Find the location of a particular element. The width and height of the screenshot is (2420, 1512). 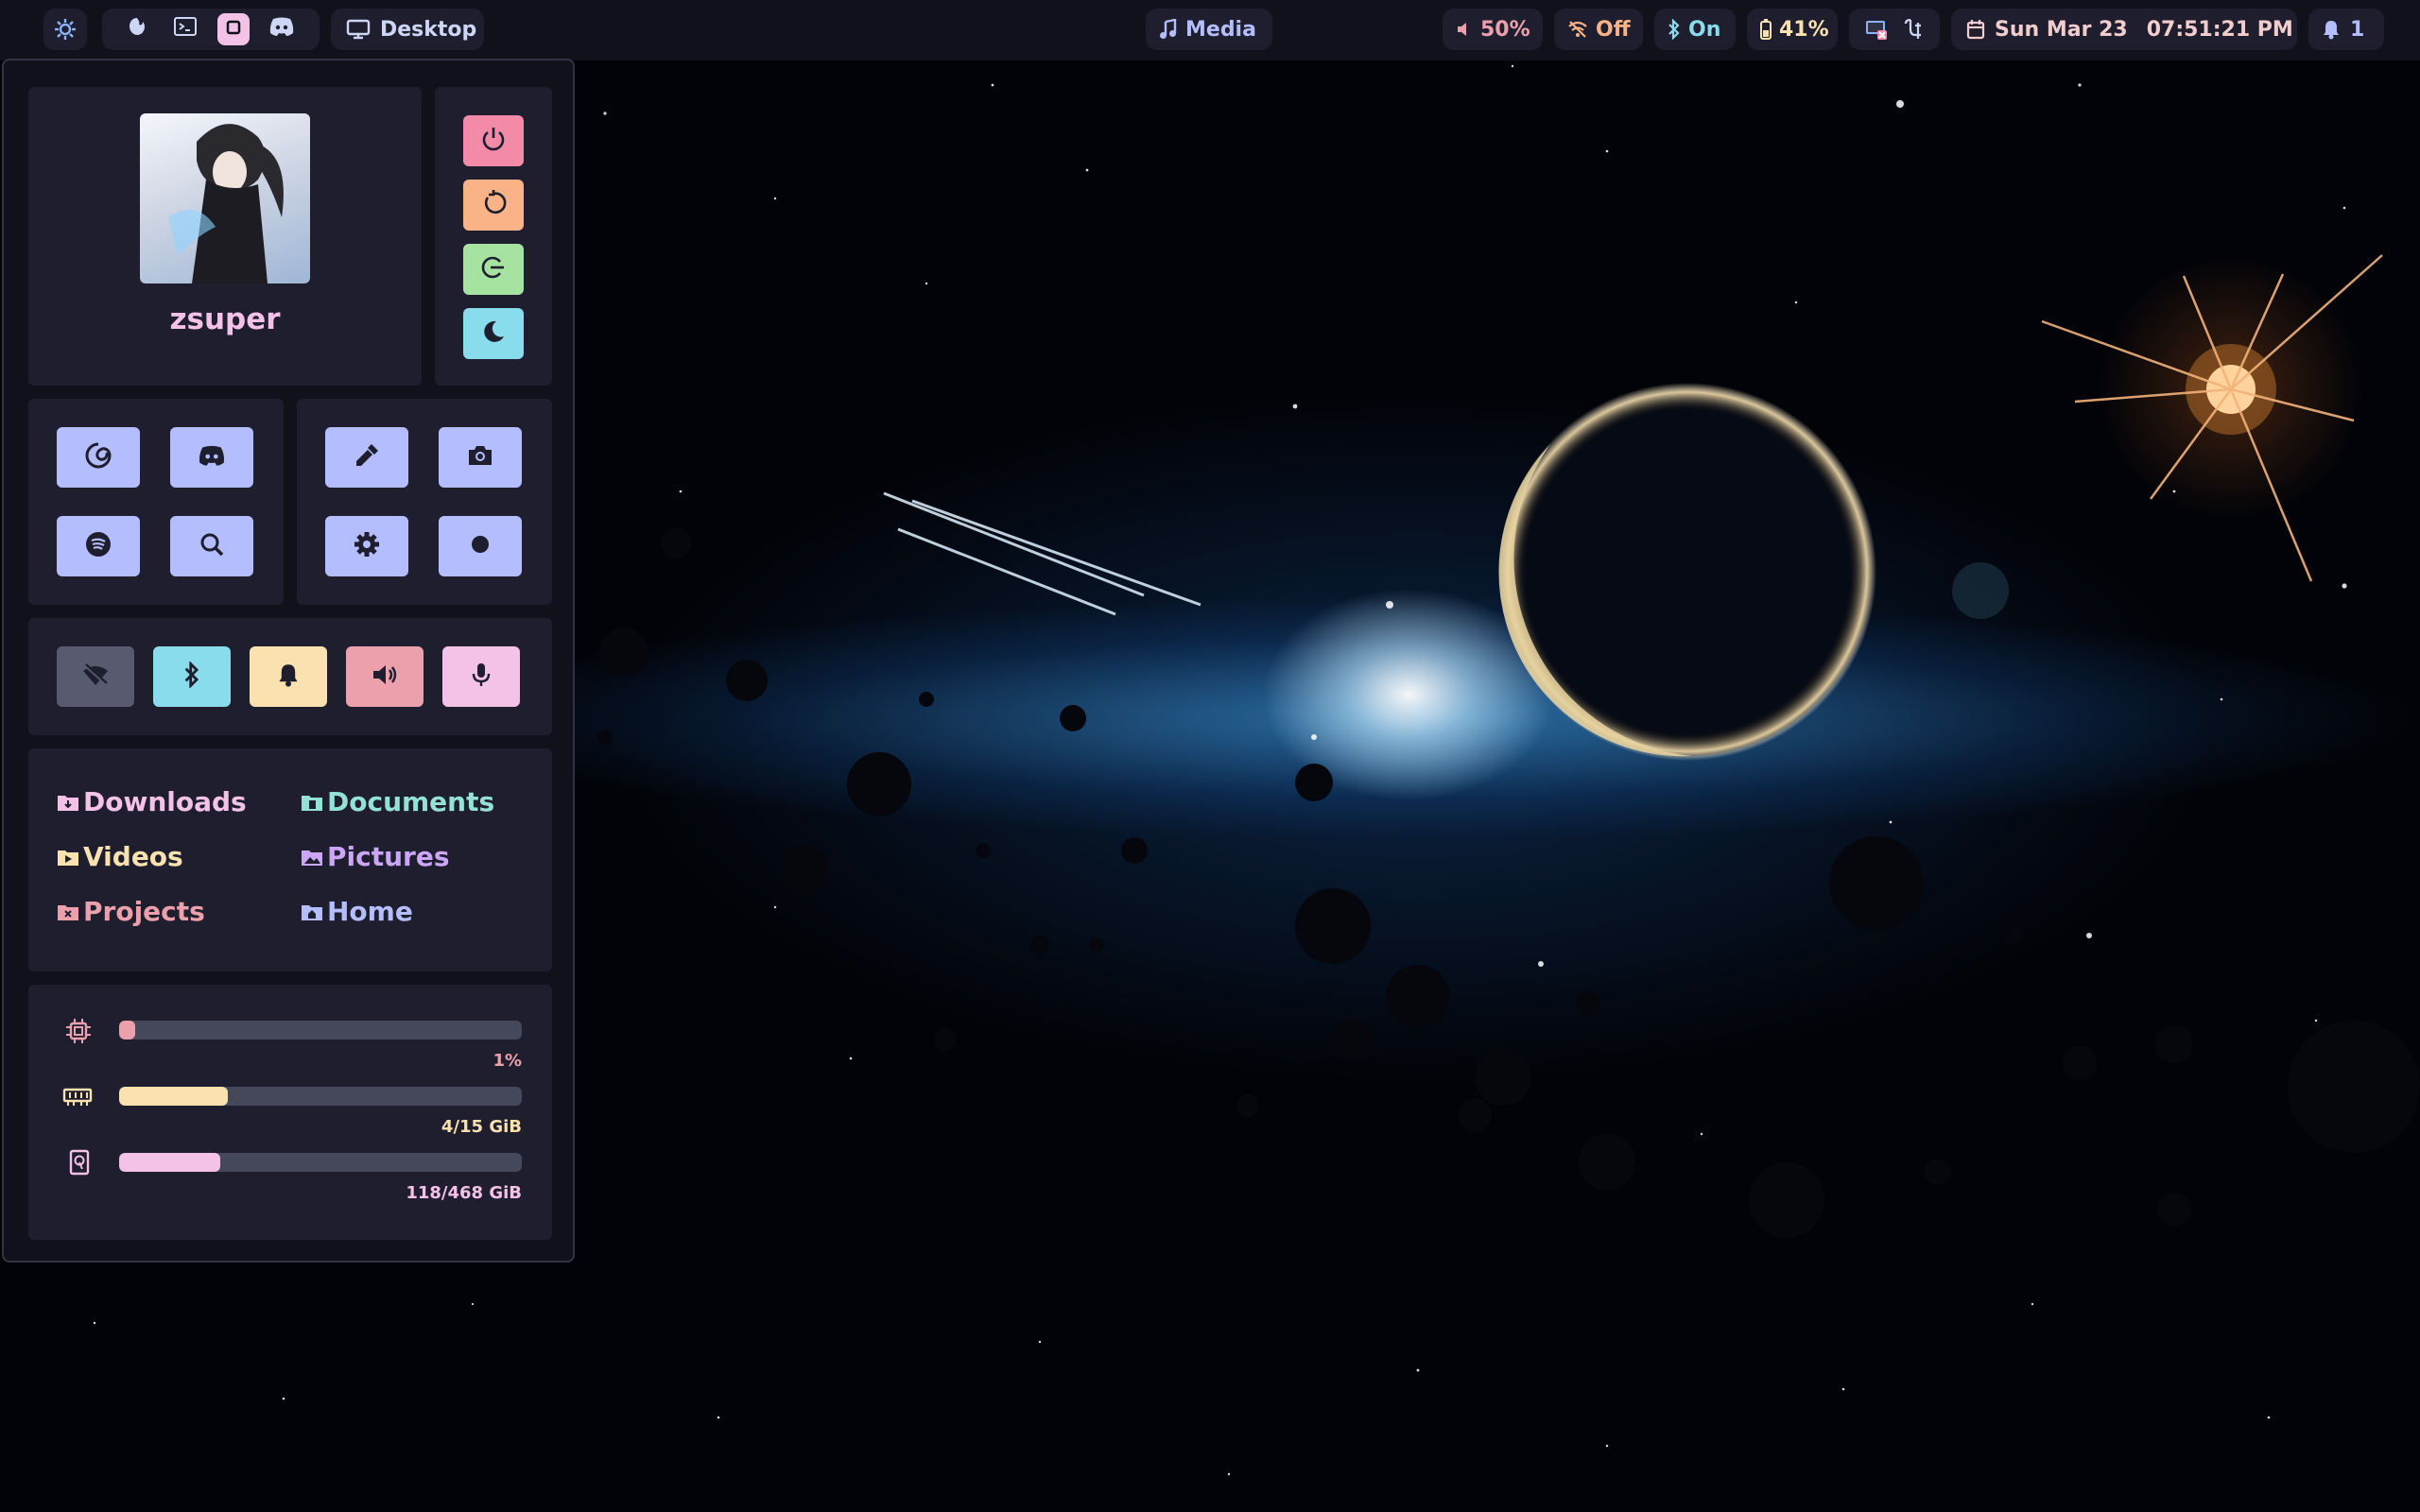

cpu-usage-text: 1% is located at coordinates (508, 1061).